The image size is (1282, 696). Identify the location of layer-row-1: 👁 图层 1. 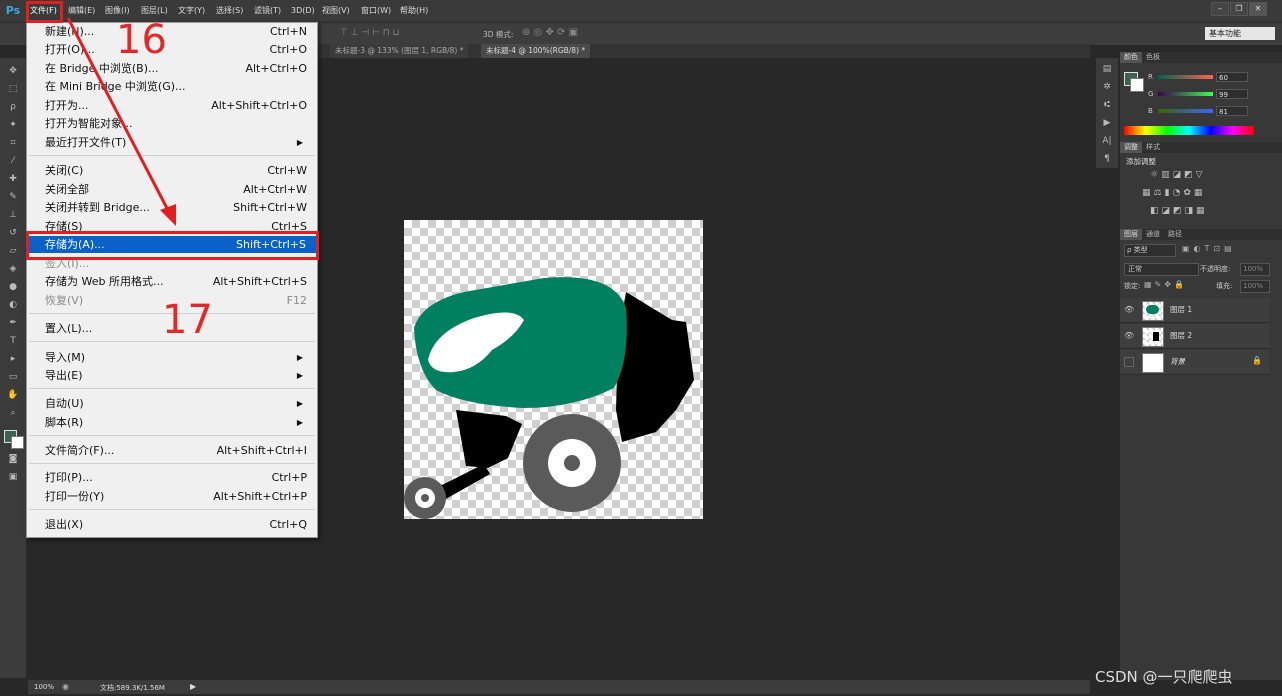
(1195, 310).